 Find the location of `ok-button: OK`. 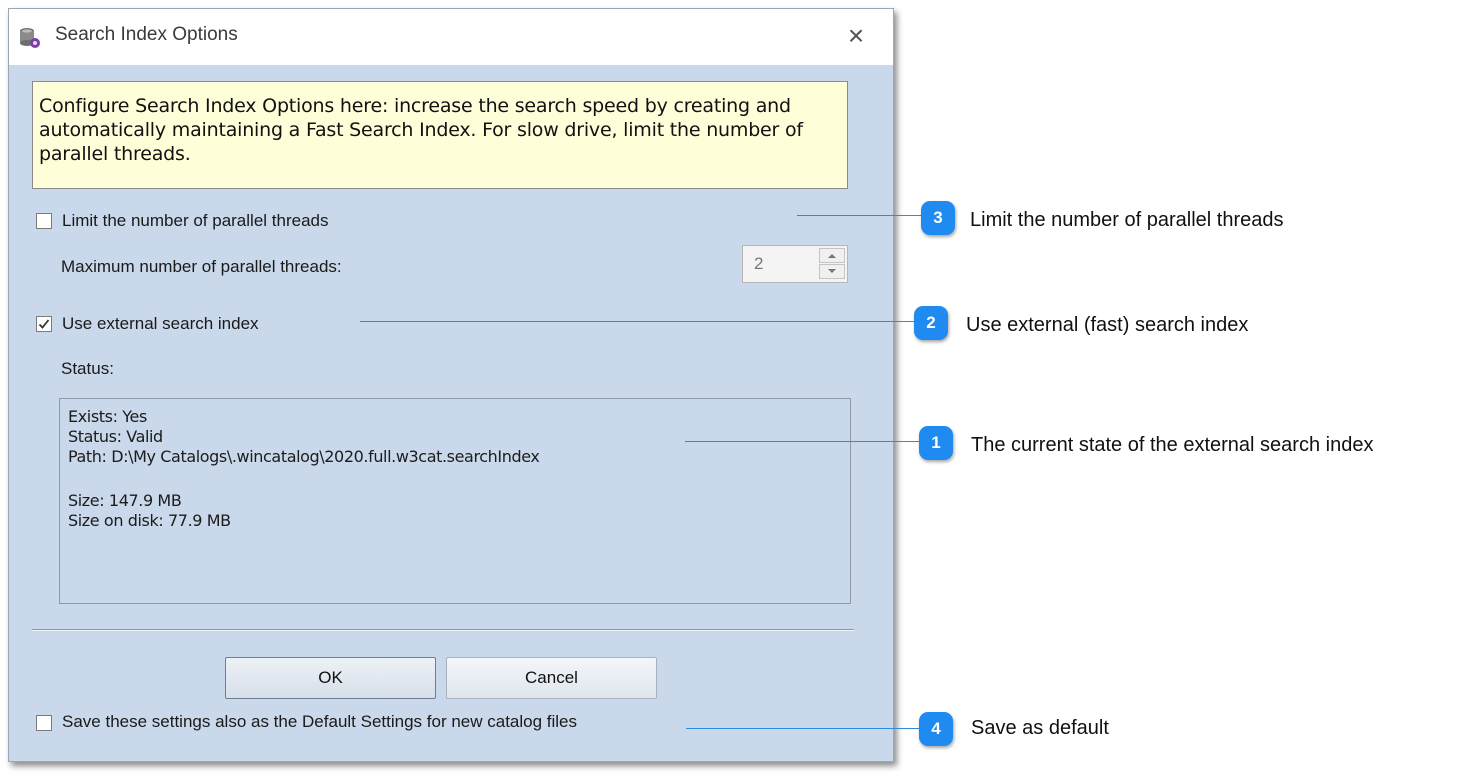

ok-button: OK is located at coordinates (330, 678).